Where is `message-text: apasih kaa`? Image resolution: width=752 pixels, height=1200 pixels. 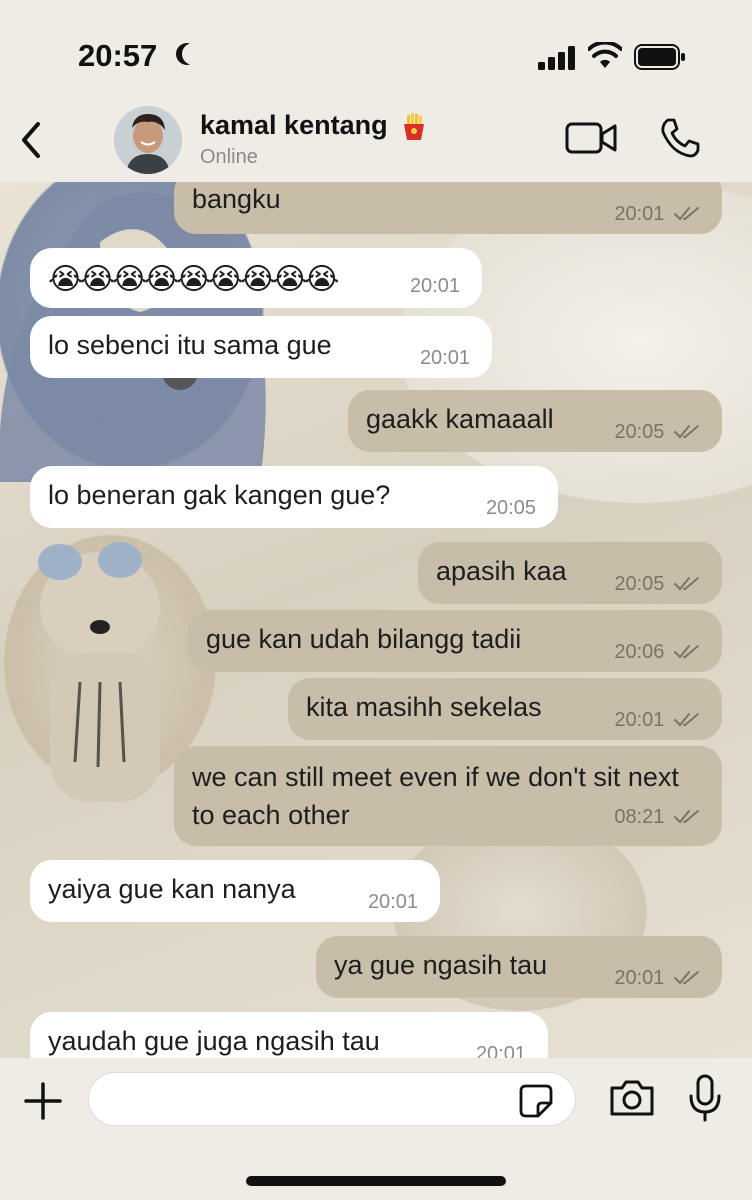
message-text: apasih kaa is located at coordinates (501, 571).